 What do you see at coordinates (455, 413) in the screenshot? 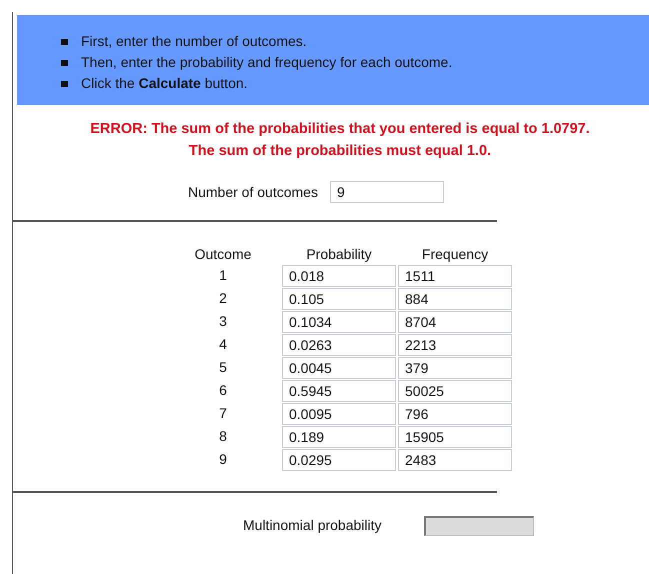
I see `frequency-input: 796` at bounding box center [455, 413].